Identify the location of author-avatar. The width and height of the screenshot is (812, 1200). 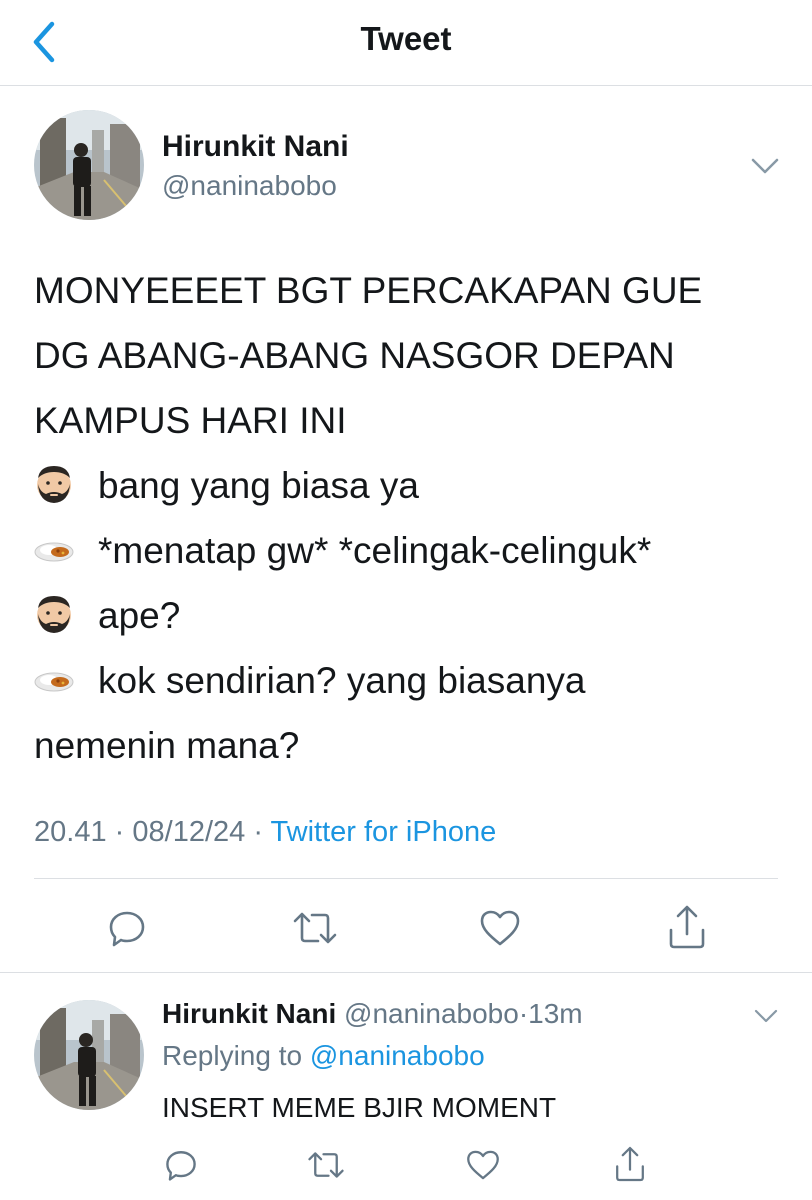
(89, 165).